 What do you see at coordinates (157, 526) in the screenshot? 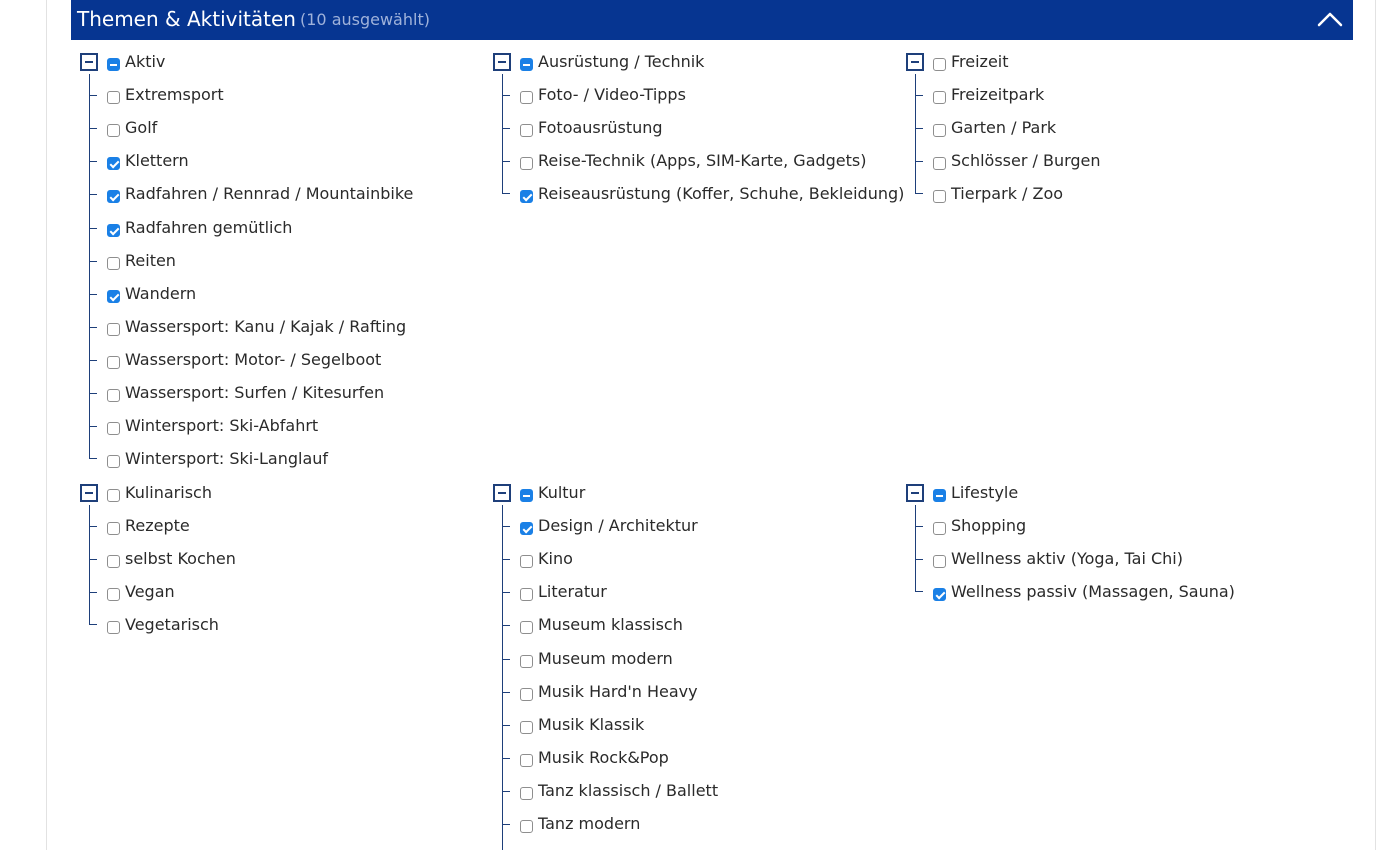
I see `item-label: Rezepte` at bounding box center [157, 526].